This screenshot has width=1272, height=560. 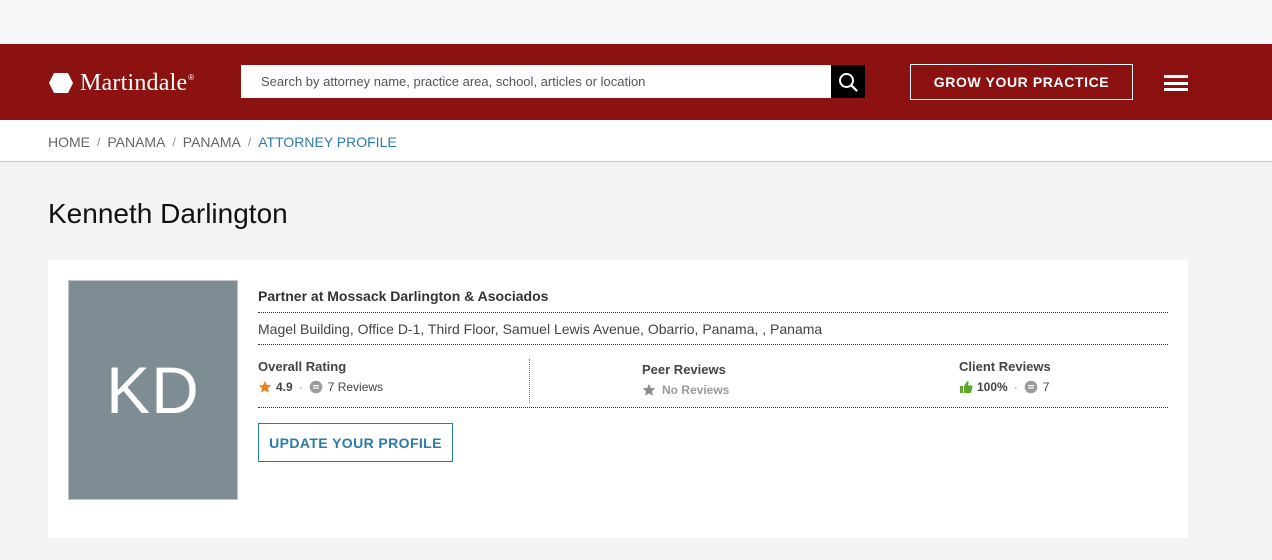 What do you see at coordinates (302, 366) in the screenshot?
I see `overall-rating-label: Overall Rating` at bounding box center [302, 366].